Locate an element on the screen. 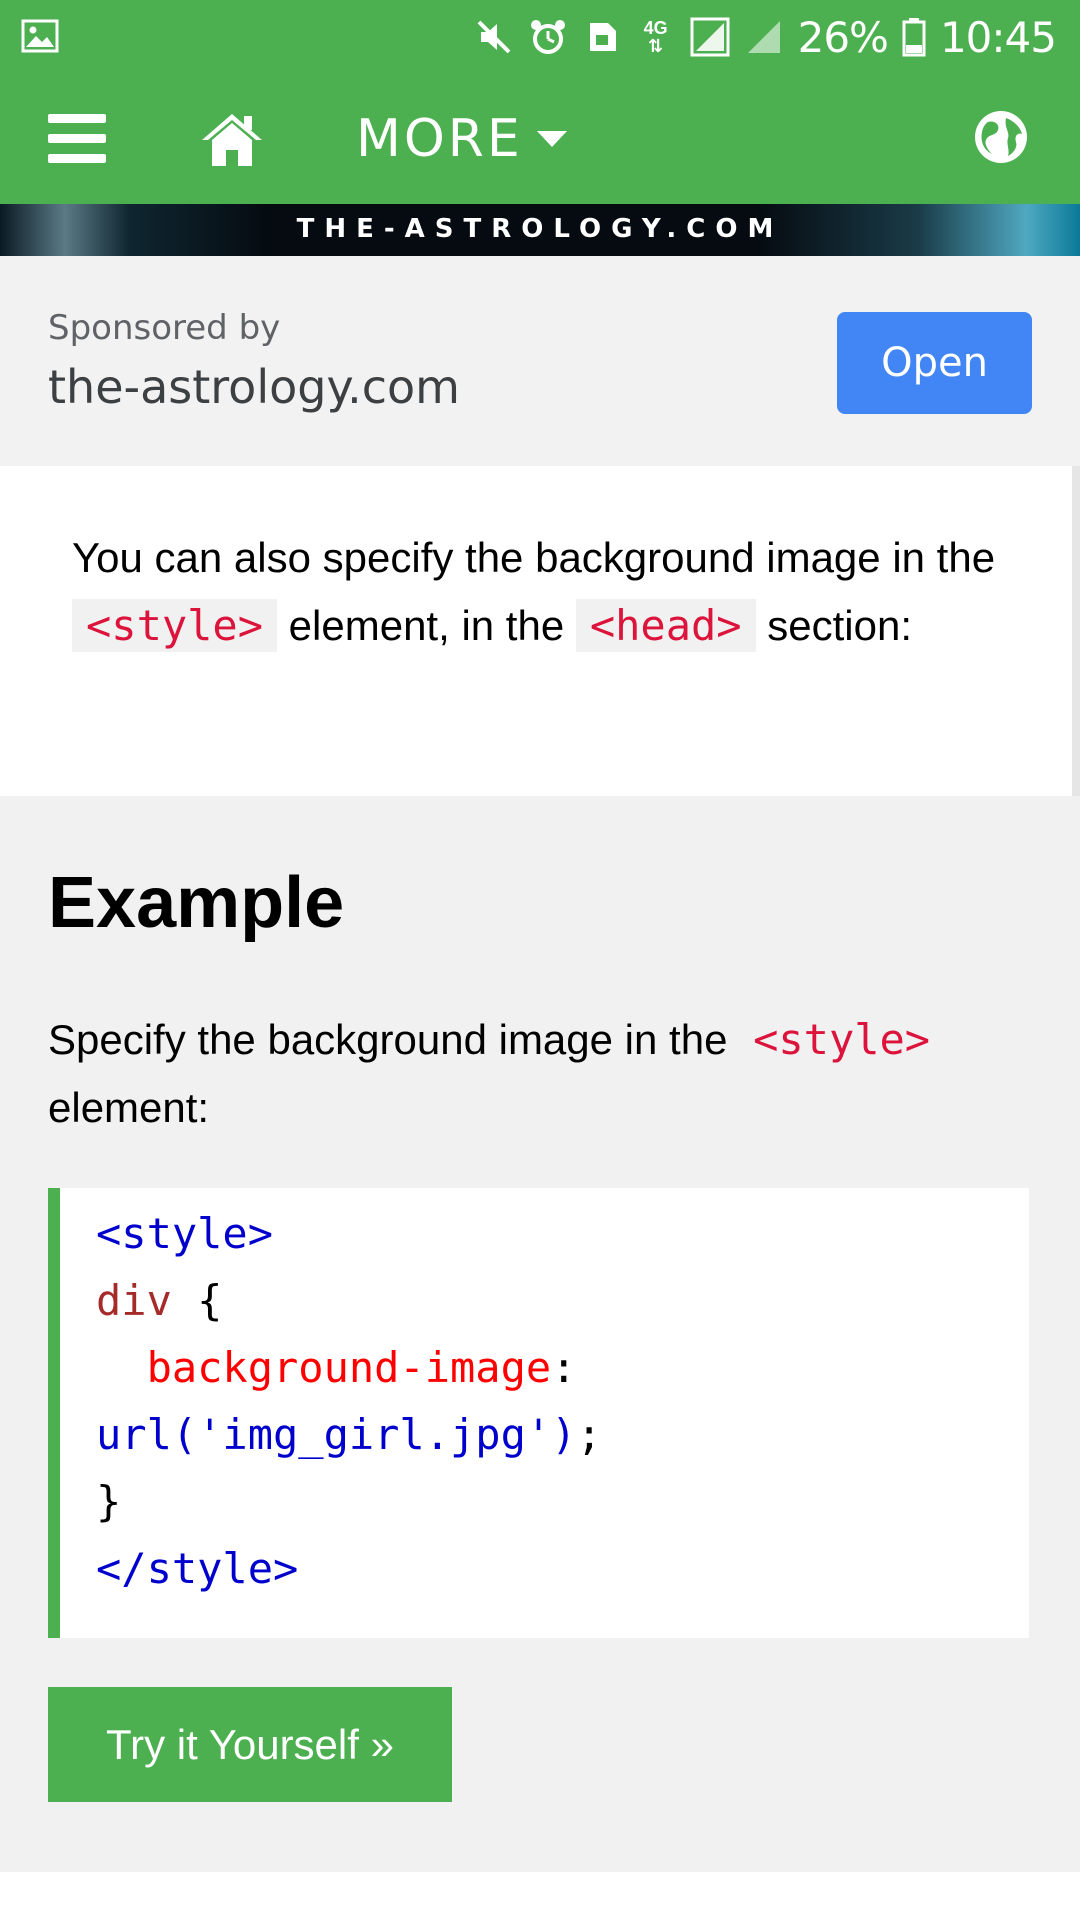 Image resolution: width=1080 pixels, height=1920 pixels. alarm-icon is located at coordinates (548, 37).